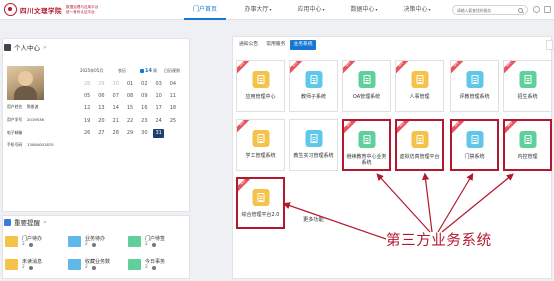 This screenshot has height=281, width=554. Describe the element at coordinates (87, 121) in the screenshot. I see `calendar-day: 19` at that location.